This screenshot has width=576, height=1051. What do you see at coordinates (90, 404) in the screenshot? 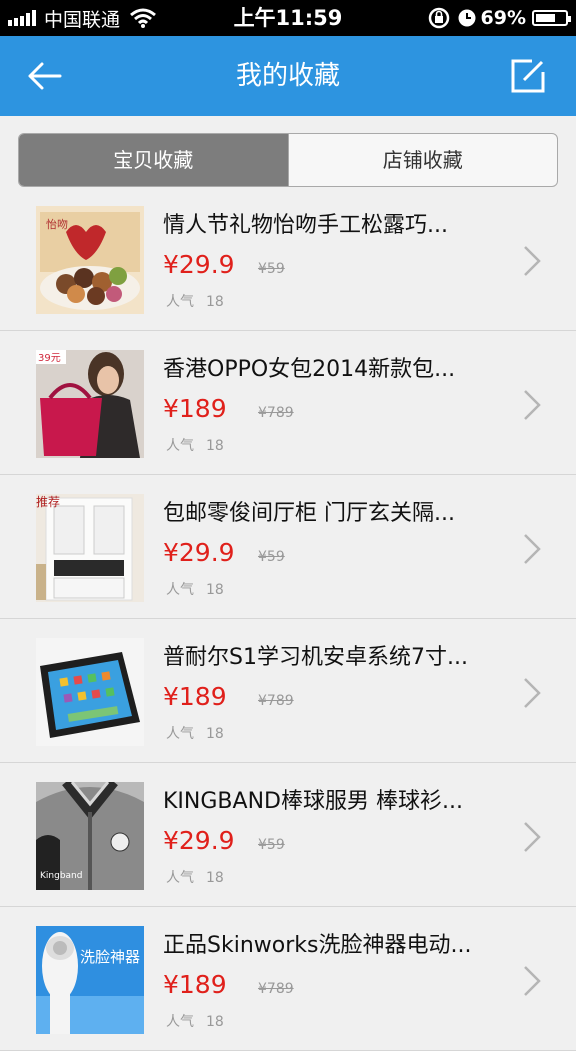
I see `product-image-handbag: 39元` at bounding box center [90, 404].